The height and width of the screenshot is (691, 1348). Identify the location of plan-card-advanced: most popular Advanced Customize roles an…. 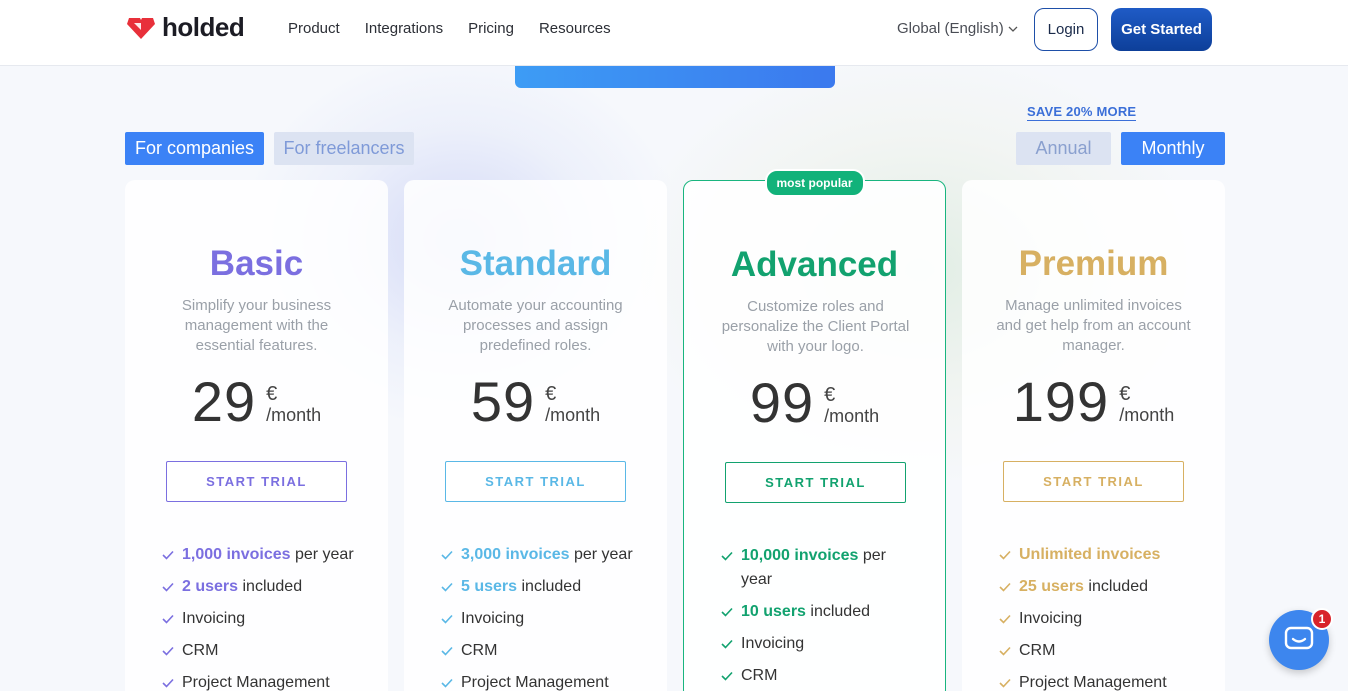
(814, 430).